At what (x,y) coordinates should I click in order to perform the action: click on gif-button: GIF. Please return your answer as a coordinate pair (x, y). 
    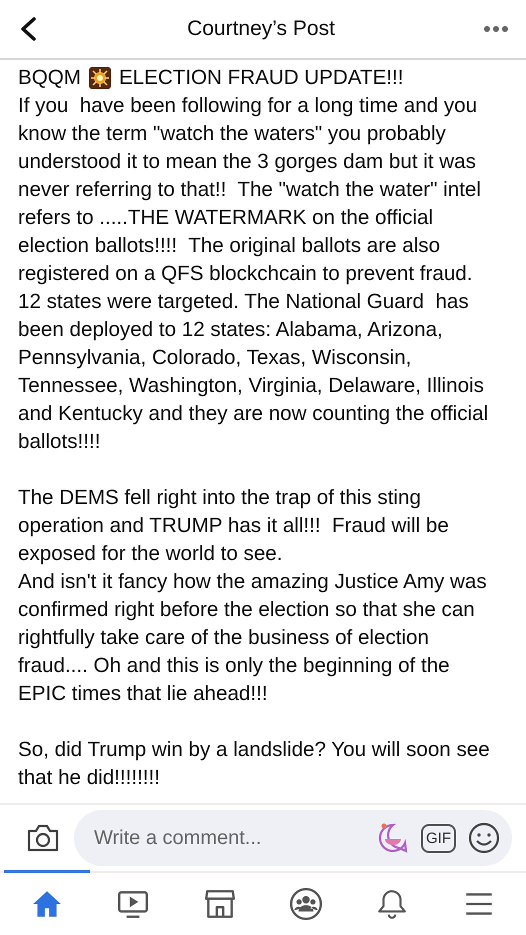
    Looking at the image, I should click on (438, 838).